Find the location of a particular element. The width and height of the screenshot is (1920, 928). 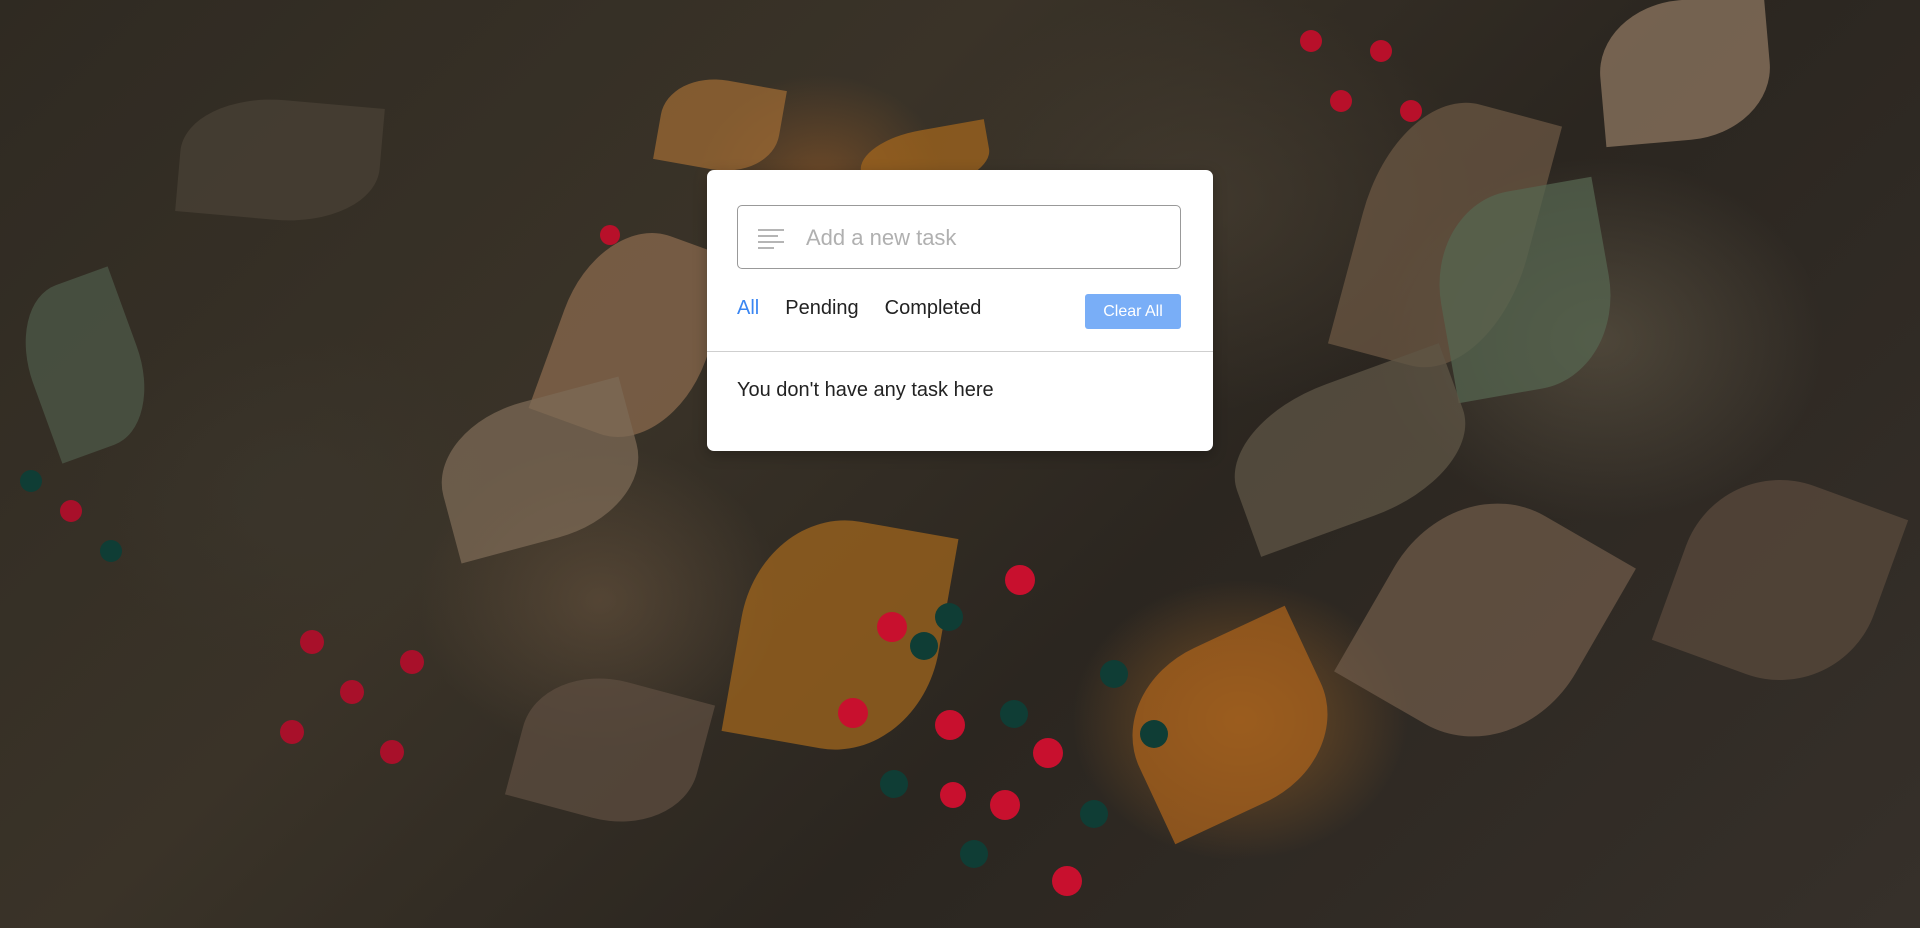

filter-all: All is located at coordinates (748, 308).